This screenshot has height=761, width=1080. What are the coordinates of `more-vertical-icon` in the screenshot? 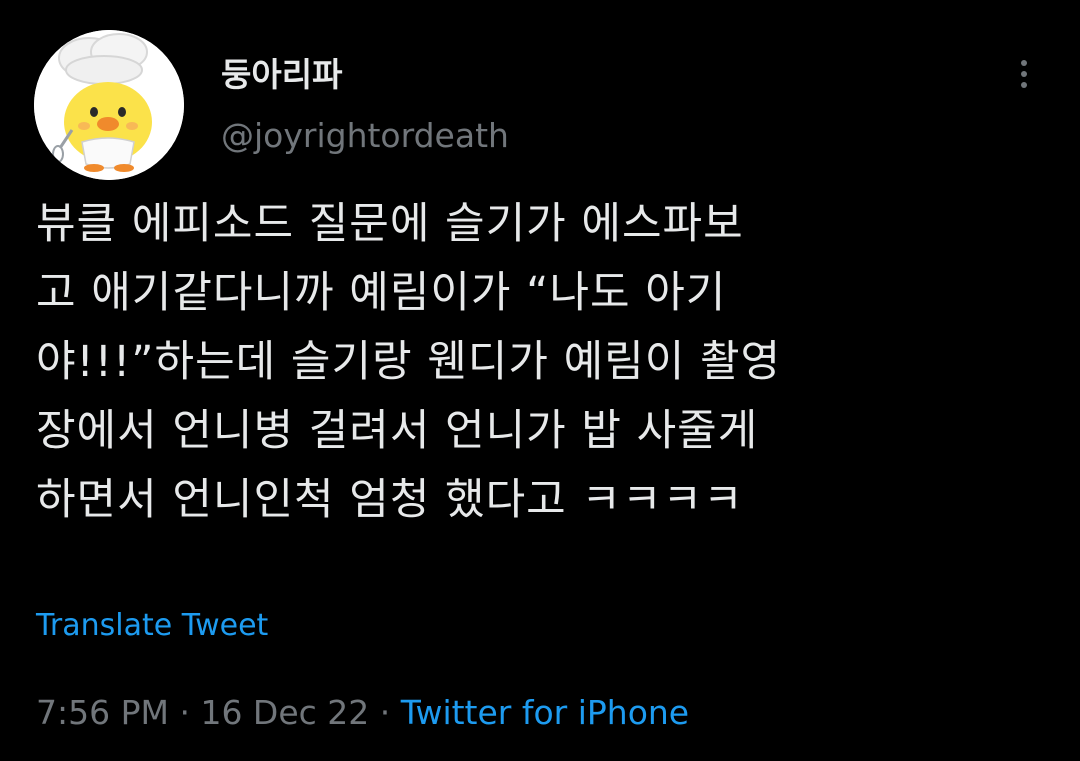 It's located at (1024, 74).